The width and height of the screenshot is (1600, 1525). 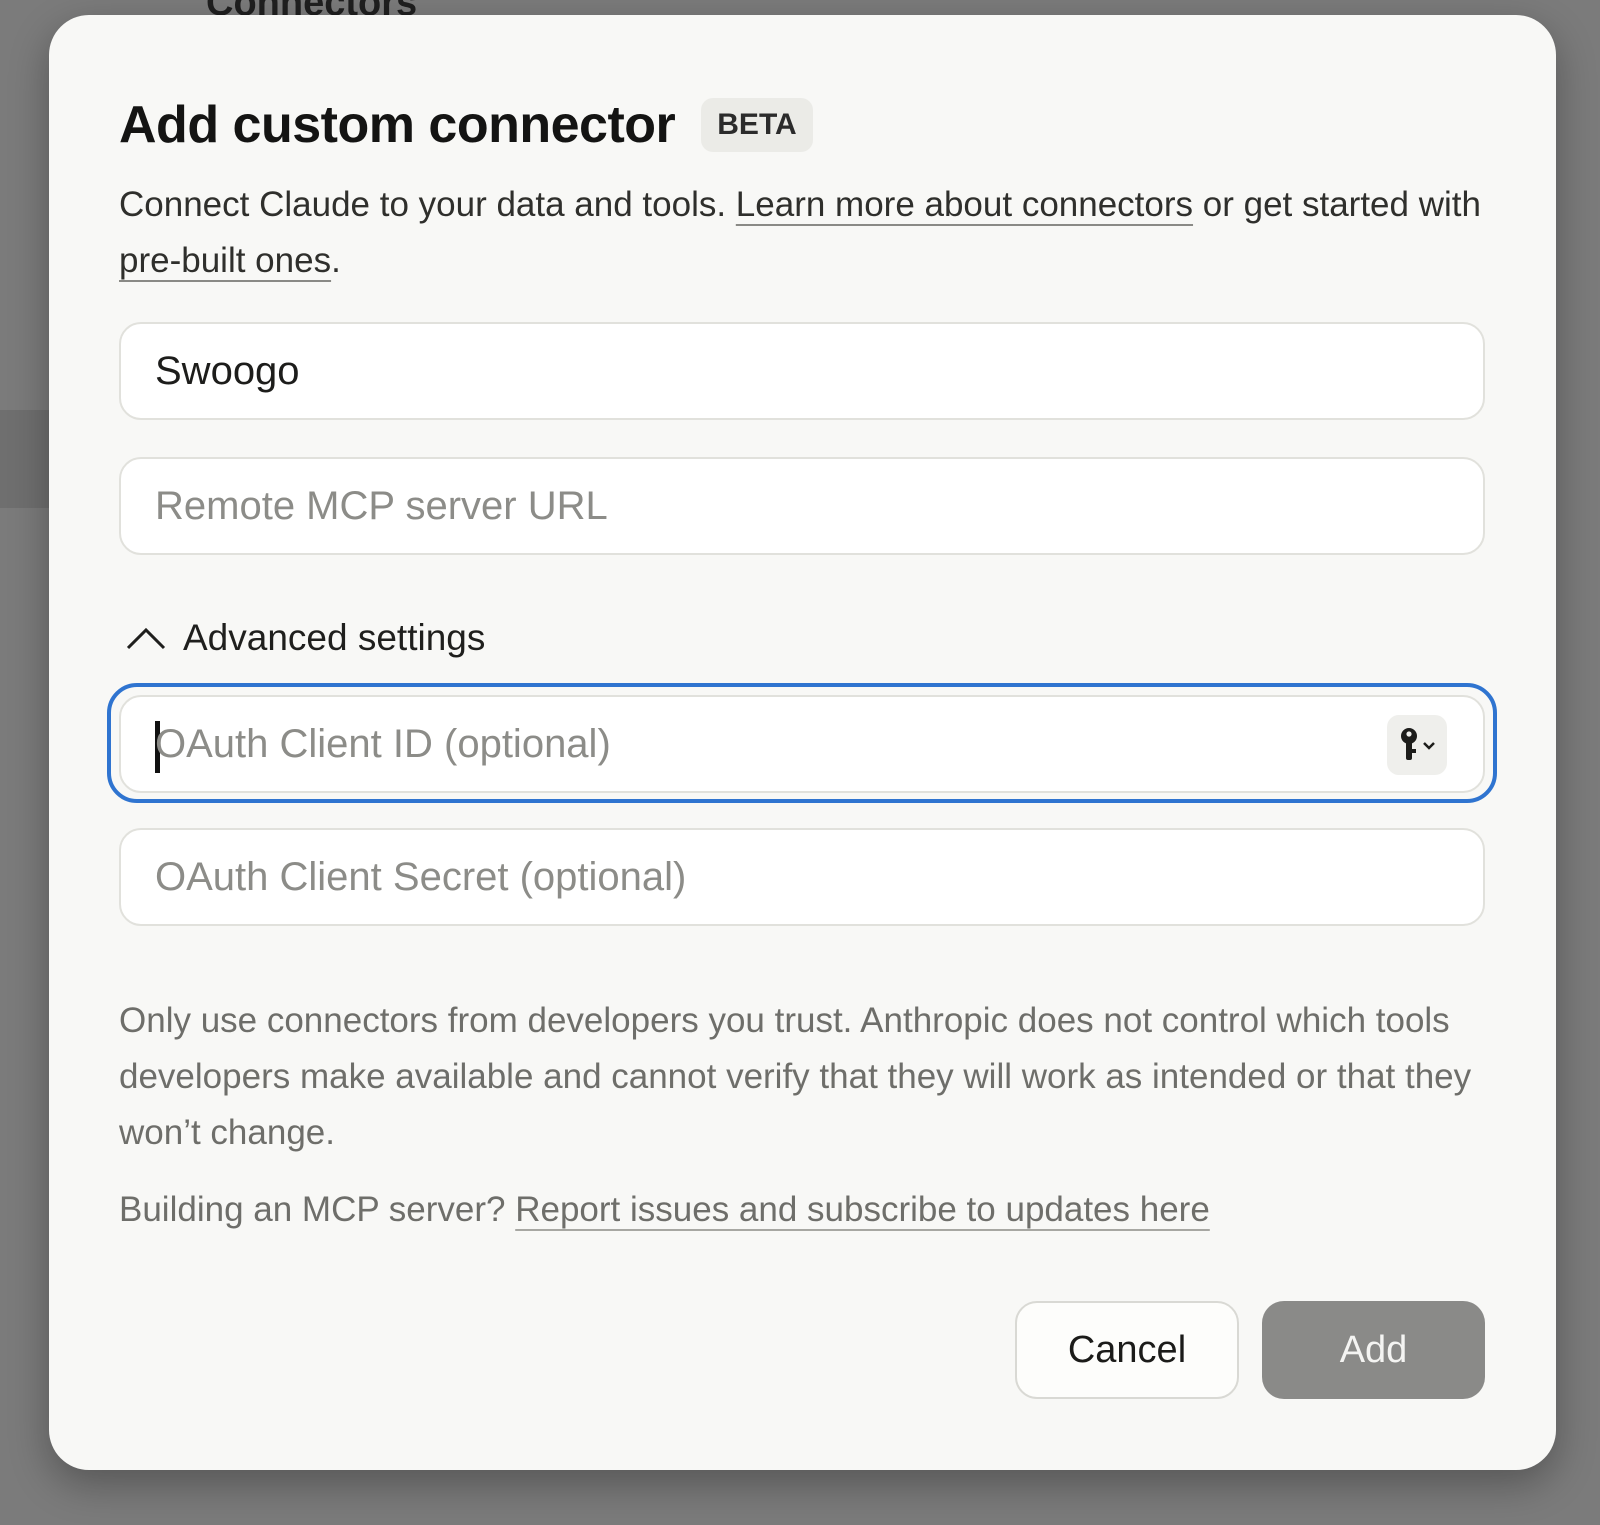 I want to click on mcp-note-text: Building an MCP server?, so click(x=317, y=1209).